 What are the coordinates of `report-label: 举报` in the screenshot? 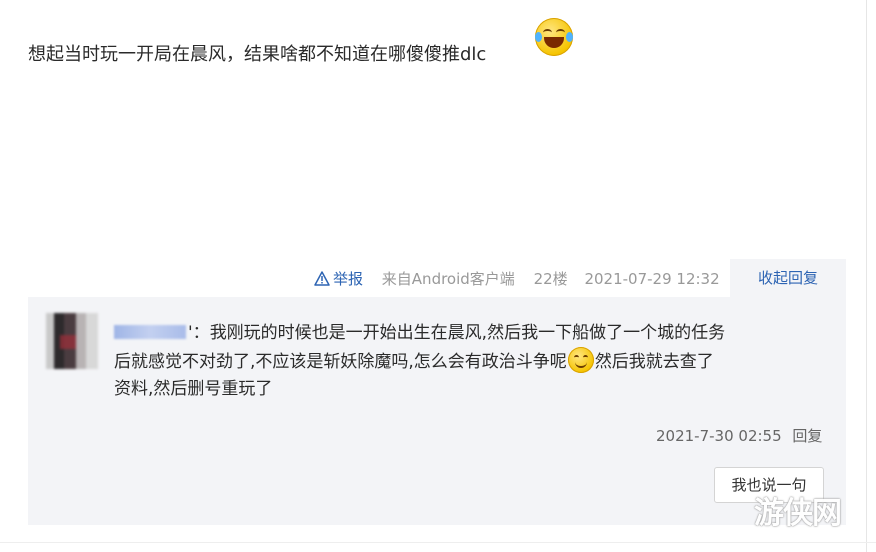 It's located at (348, 279).